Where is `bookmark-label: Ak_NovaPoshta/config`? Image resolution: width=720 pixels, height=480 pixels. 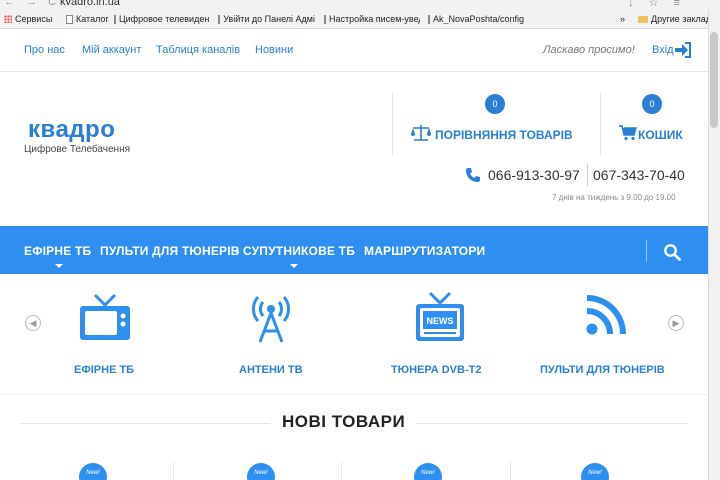 bookmark-label: Ak_NovaPoshta/config is located at coordinates (478, 19).